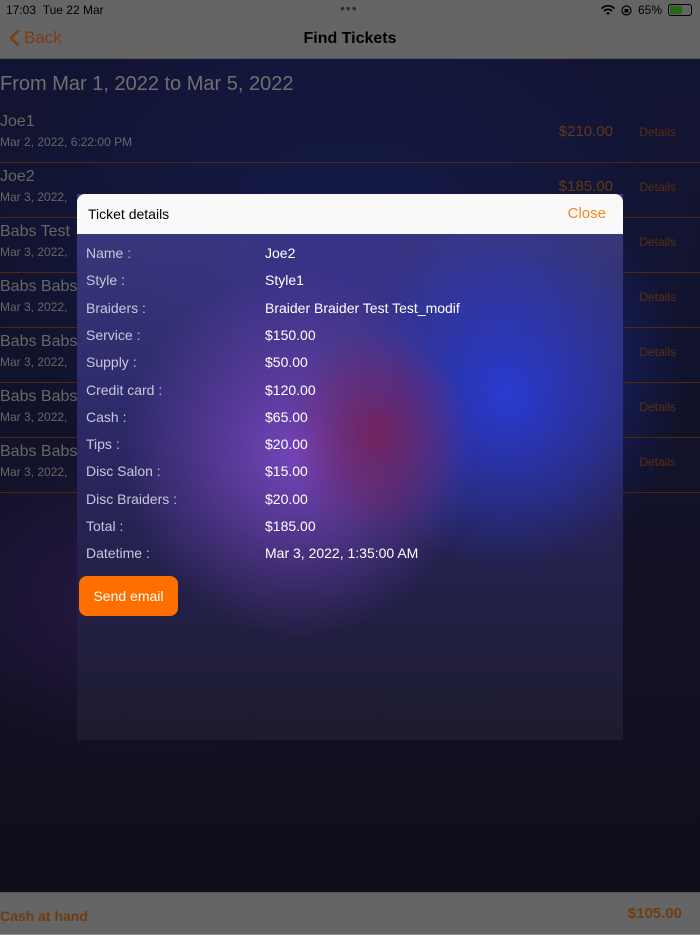 The height and width of the screenshot is (935, 700). What do you see at coordinates (111, 362) in the screenshot?
I see `detail-label: Supply :` at bounding box center [111, 362].